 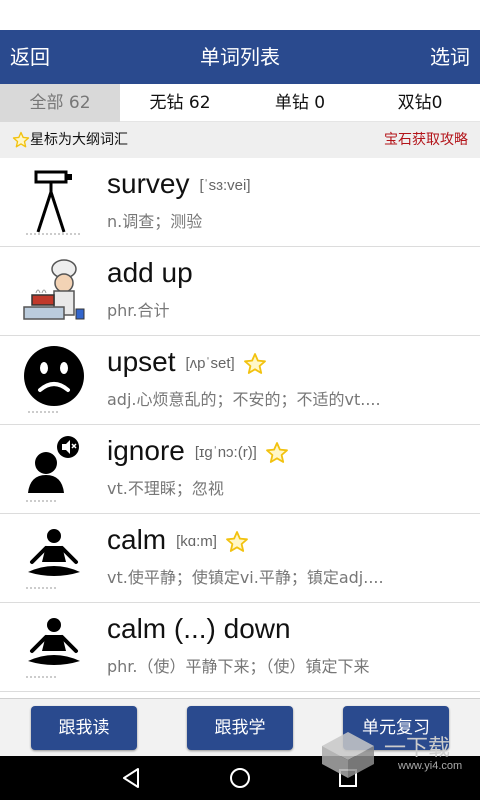 What do you see at coordinates (240, 140) in the screenshot?
I see `info-bar: 星标为大纲词汇 宝石获取攻略` at bounding box center [240, 140].